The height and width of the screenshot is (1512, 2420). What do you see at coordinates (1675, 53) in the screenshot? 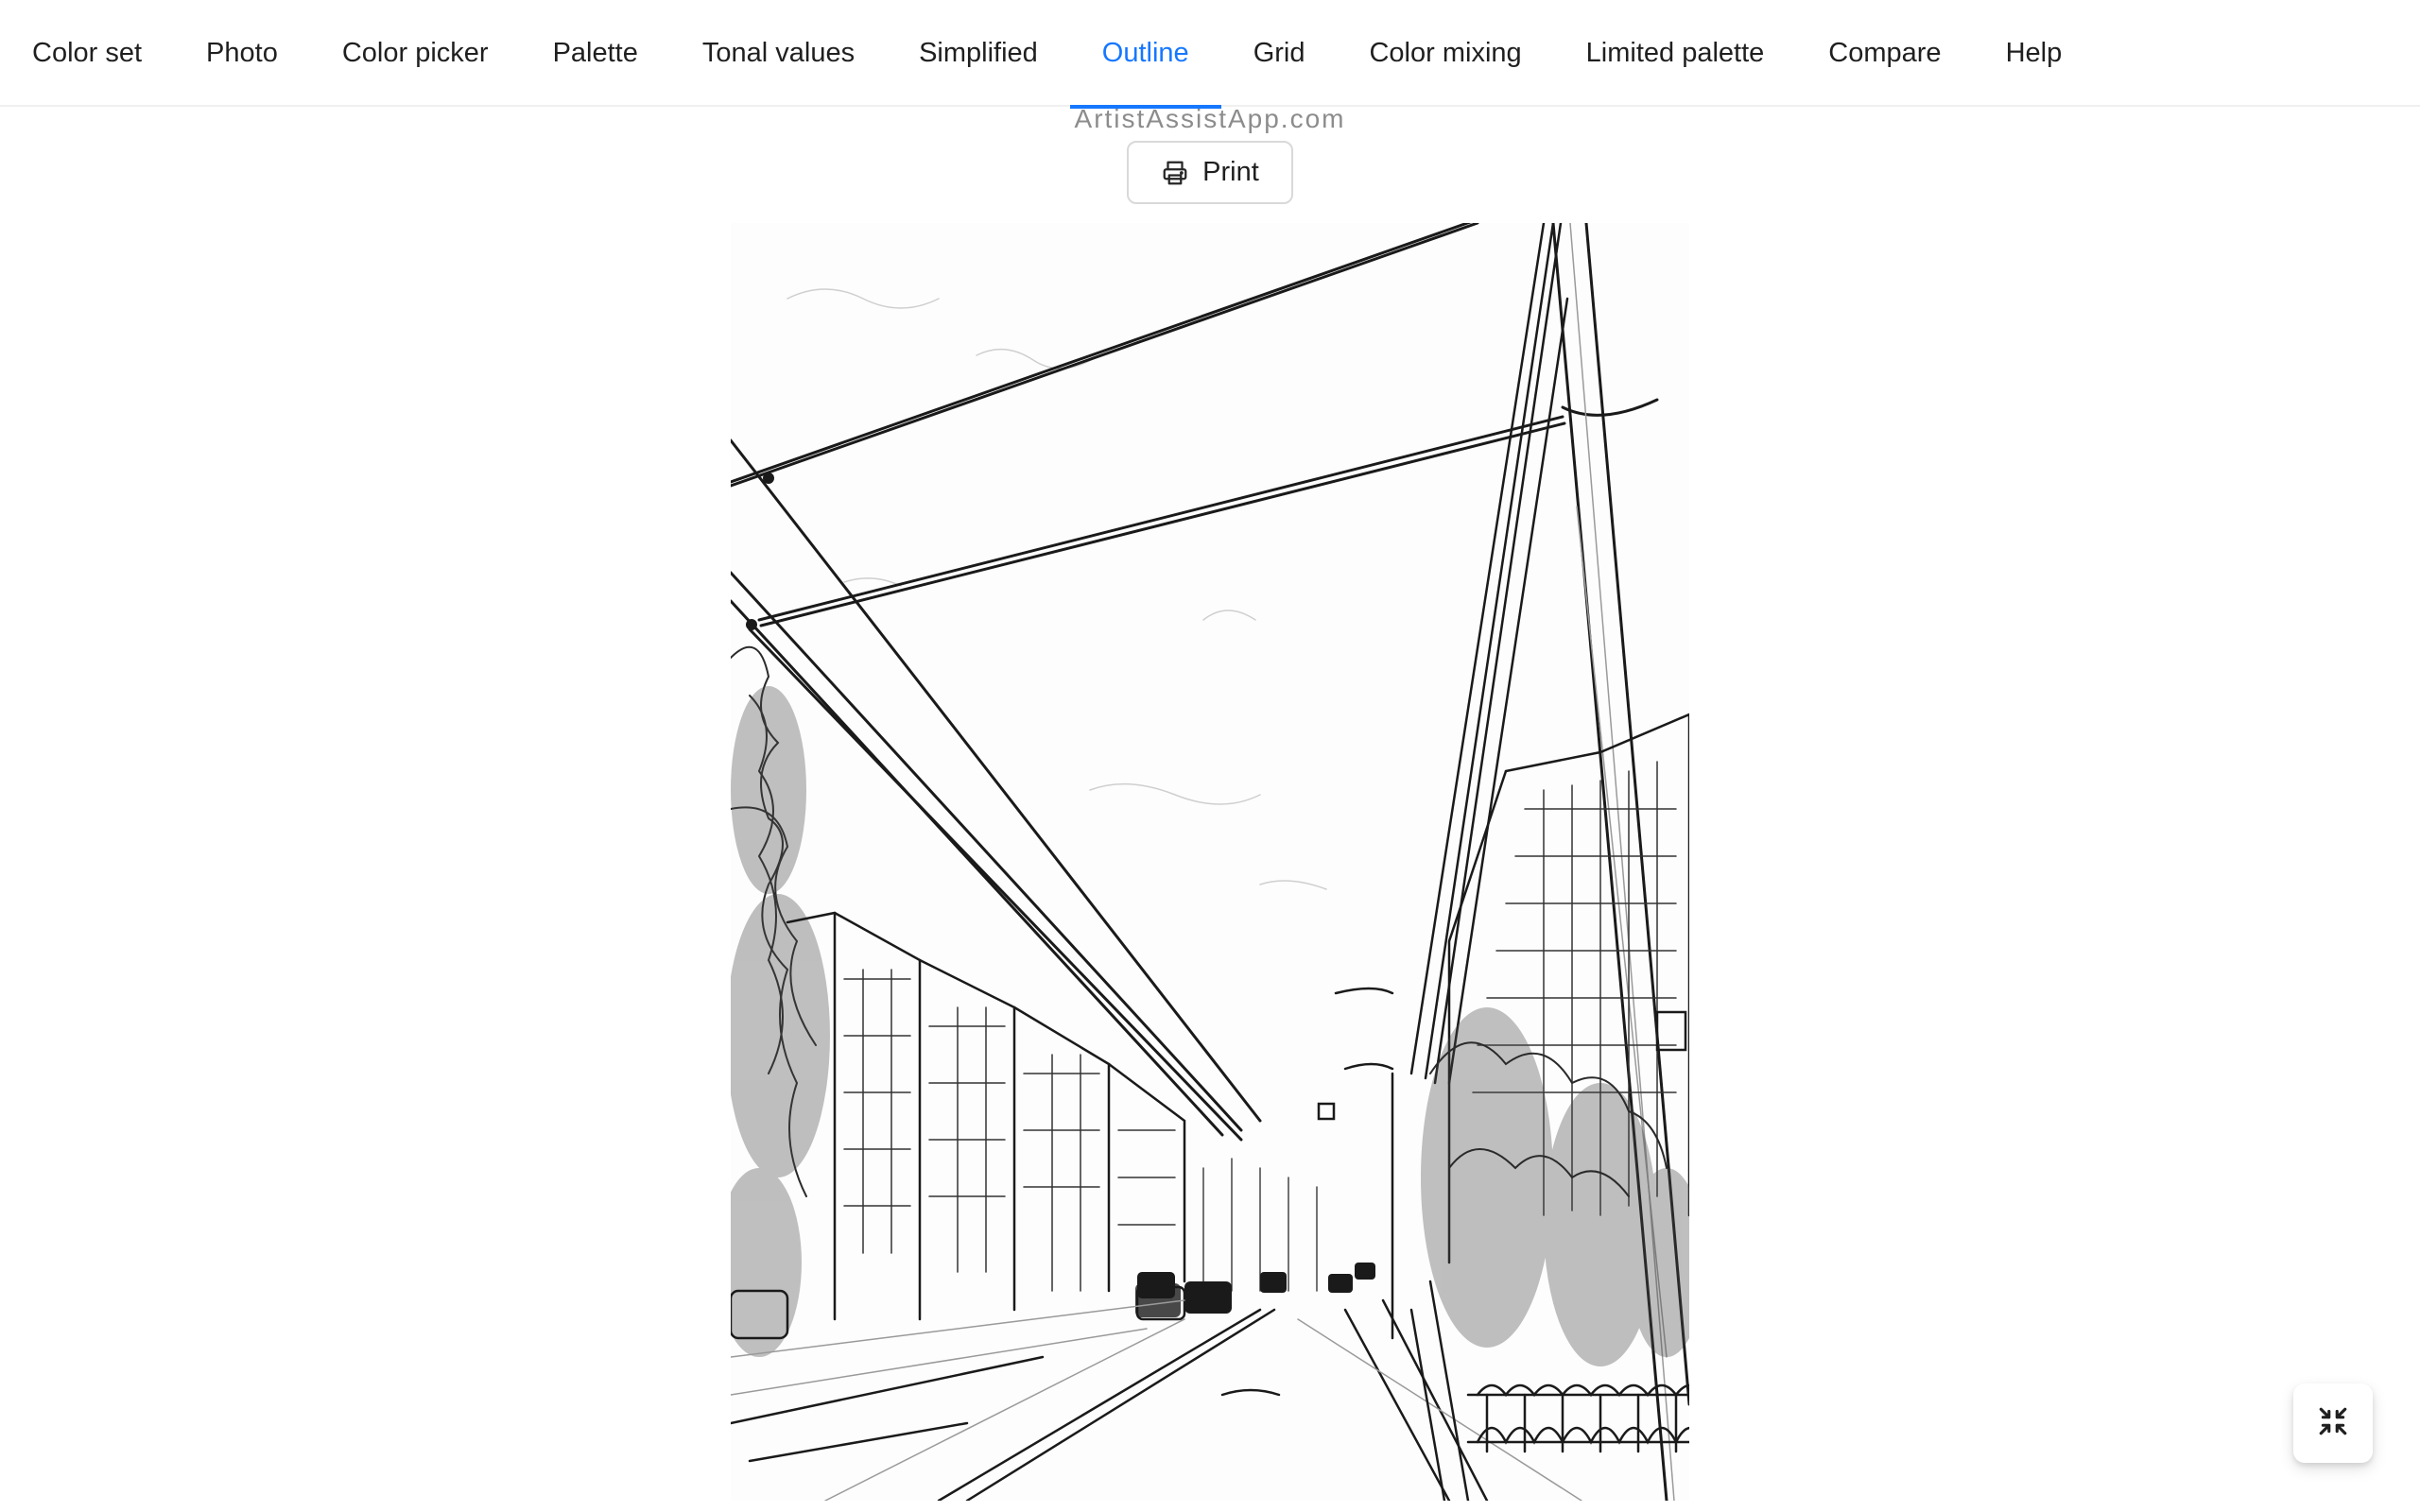
I see `tab-limited-palette: Limited palette` at bounding box center [1675, 53].